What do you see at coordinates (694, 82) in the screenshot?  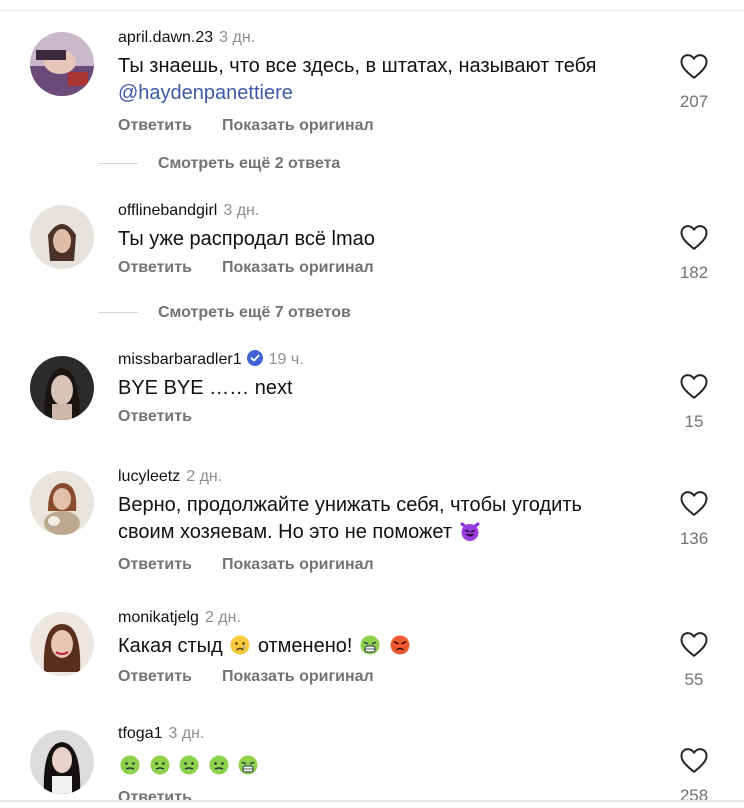 I see `like-group: 207` at bounding box center [694, 82].